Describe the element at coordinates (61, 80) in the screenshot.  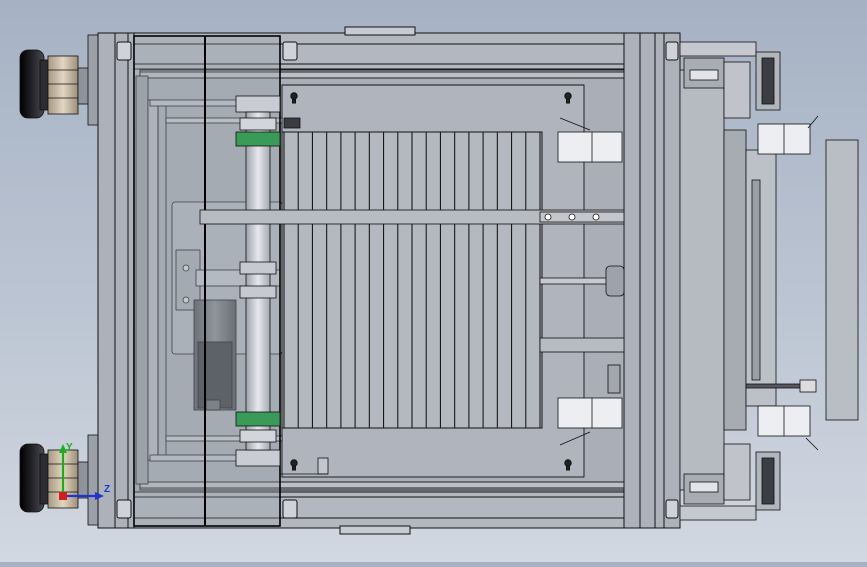
I see `leveling-foot-top` at that location.